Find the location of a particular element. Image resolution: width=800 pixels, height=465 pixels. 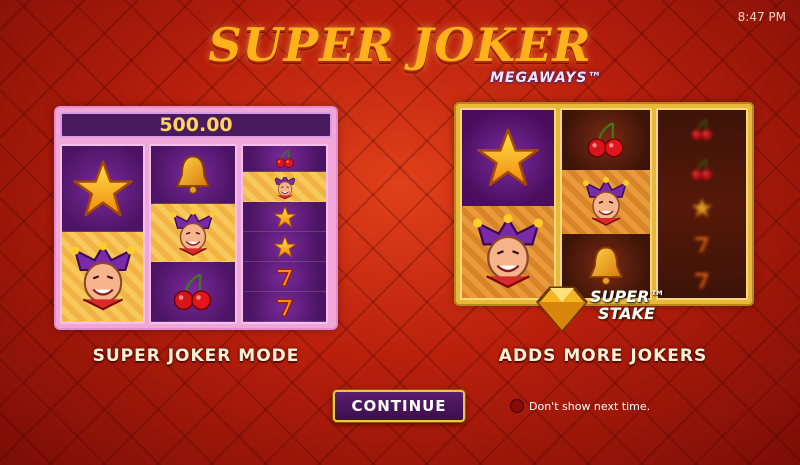

super-stake-line2: STAKE is located at coordinates (626, 313).